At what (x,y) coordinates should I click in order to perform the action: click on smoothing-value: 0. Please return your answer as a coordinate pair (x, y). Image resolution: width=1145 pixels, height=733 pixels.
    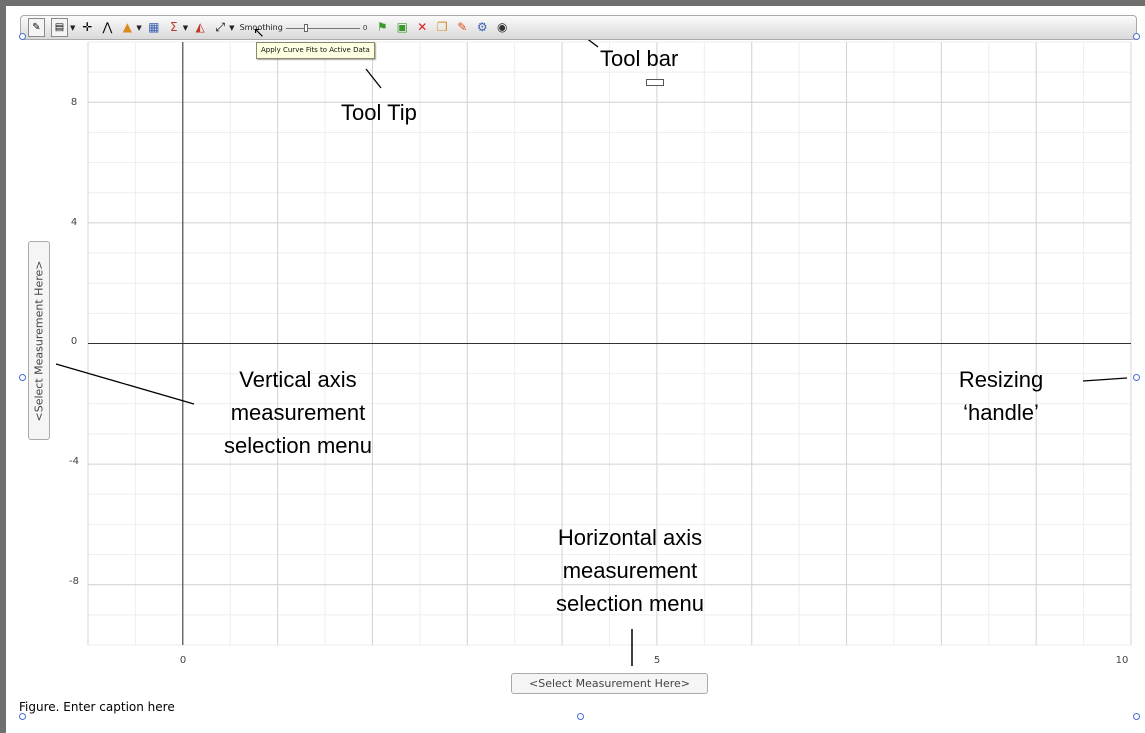
    Looking at the image, I should click on (365, 27).